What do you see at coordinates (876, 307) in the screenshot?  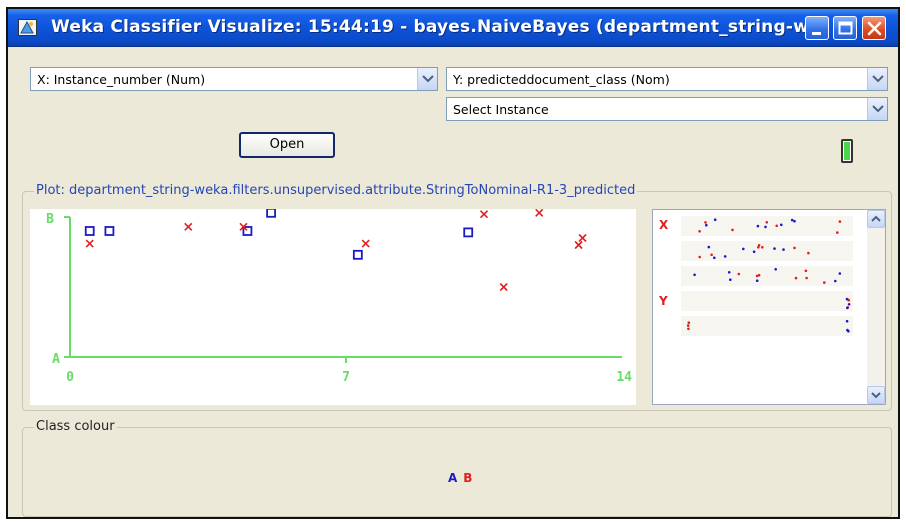 I see `attribute-scrollbar` at bounding box center [876, 307].